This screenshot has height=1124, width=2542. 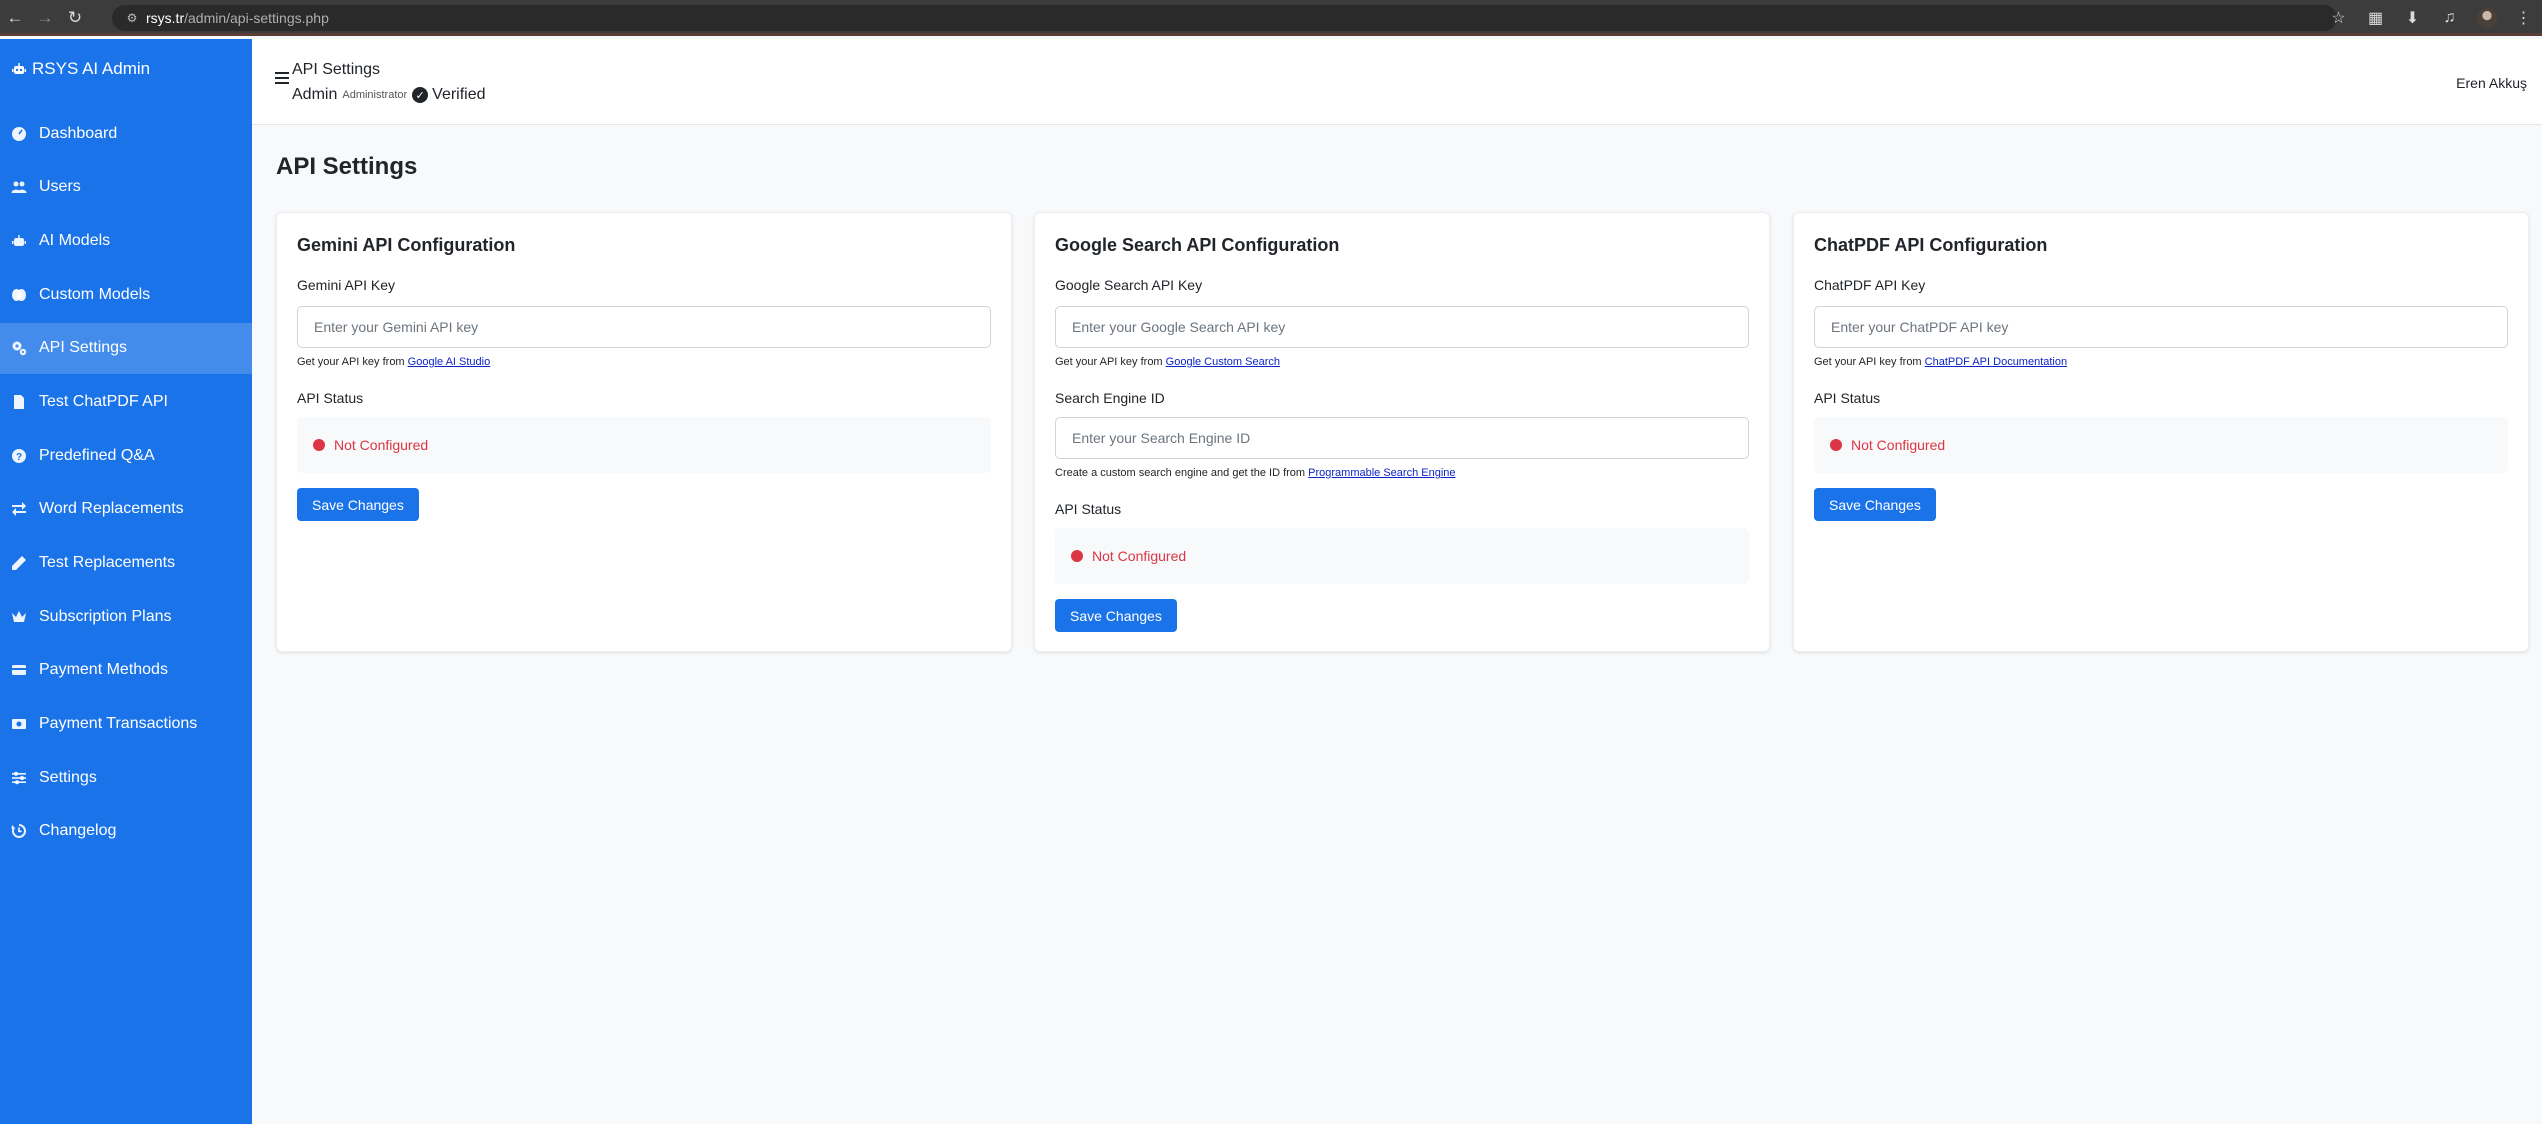 I want to click on robot-icon, so click(x=19, y=241).